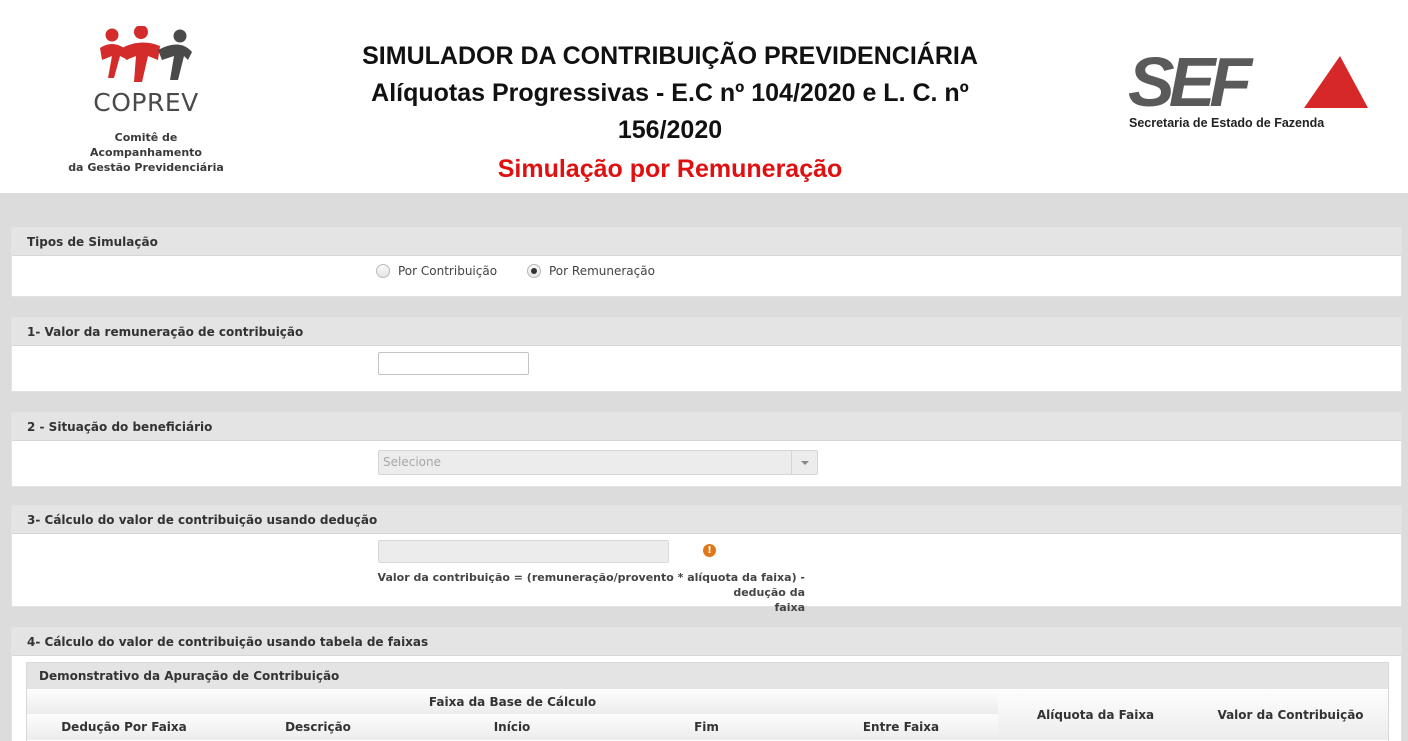 Image resolution: width=1408 pixels, height=741 pixels. I want to click on sef-logo-mark: SEF, so click(1248, 82).